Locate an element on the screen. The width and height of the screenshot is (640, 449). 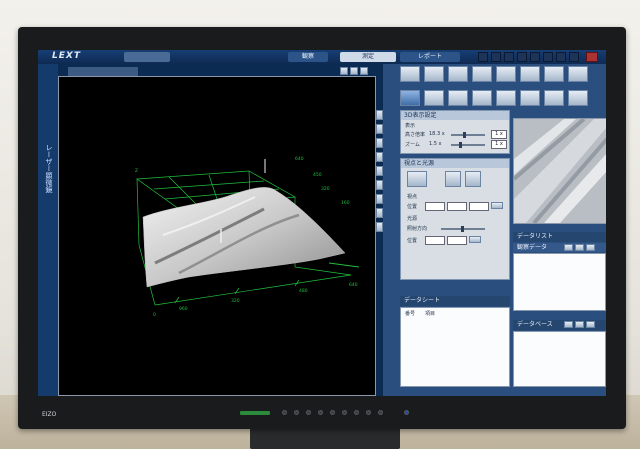
mode-tab-measure: 測定 is located at coordinates (368, 57).